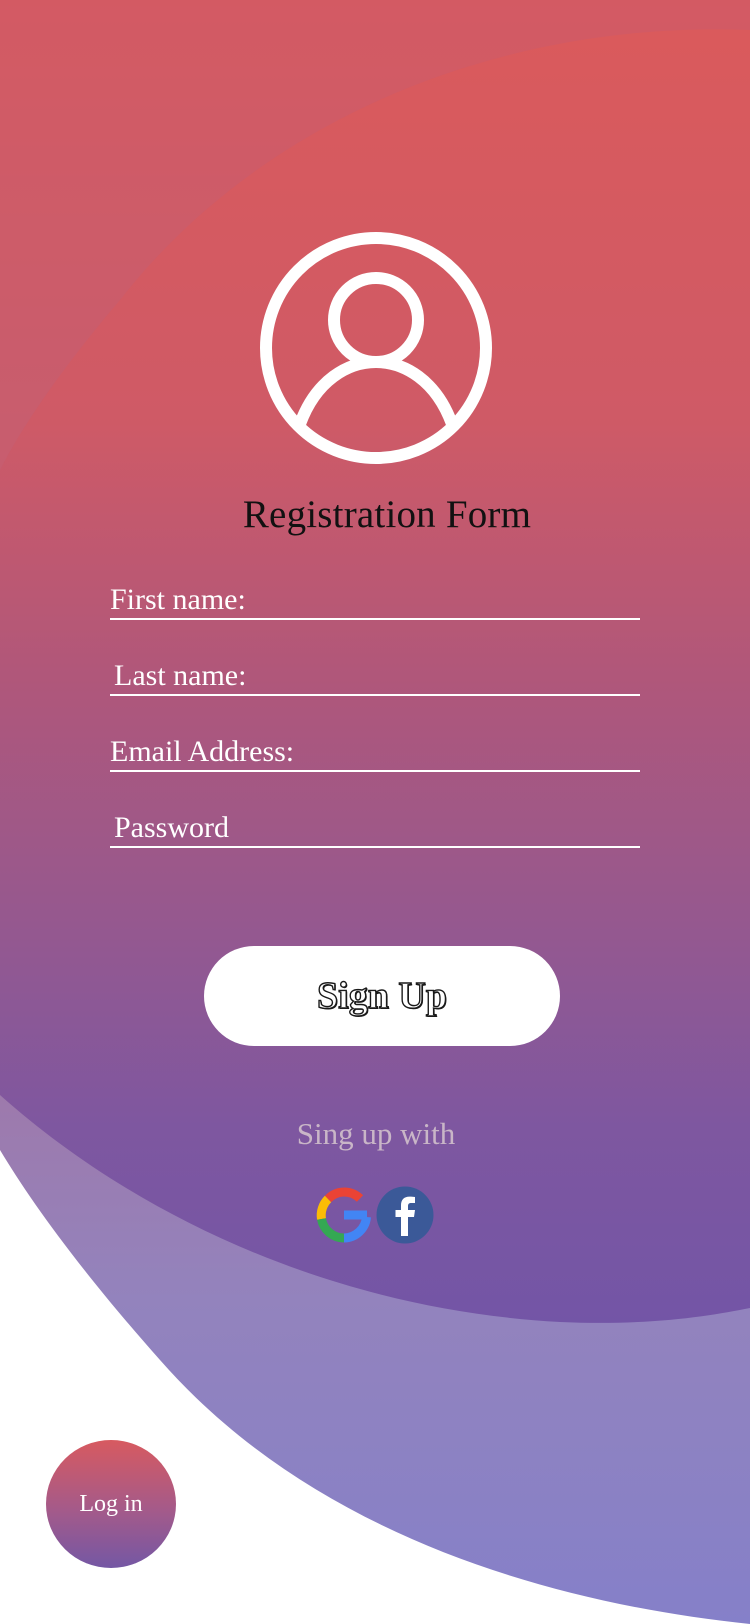 Image resolution: width=750 pixels, height=1624 pixels. What do you see at coordinates (111, 1504) in the screenshot?
I see `log-in-button: Log in` at bounding box center [111, 1504].